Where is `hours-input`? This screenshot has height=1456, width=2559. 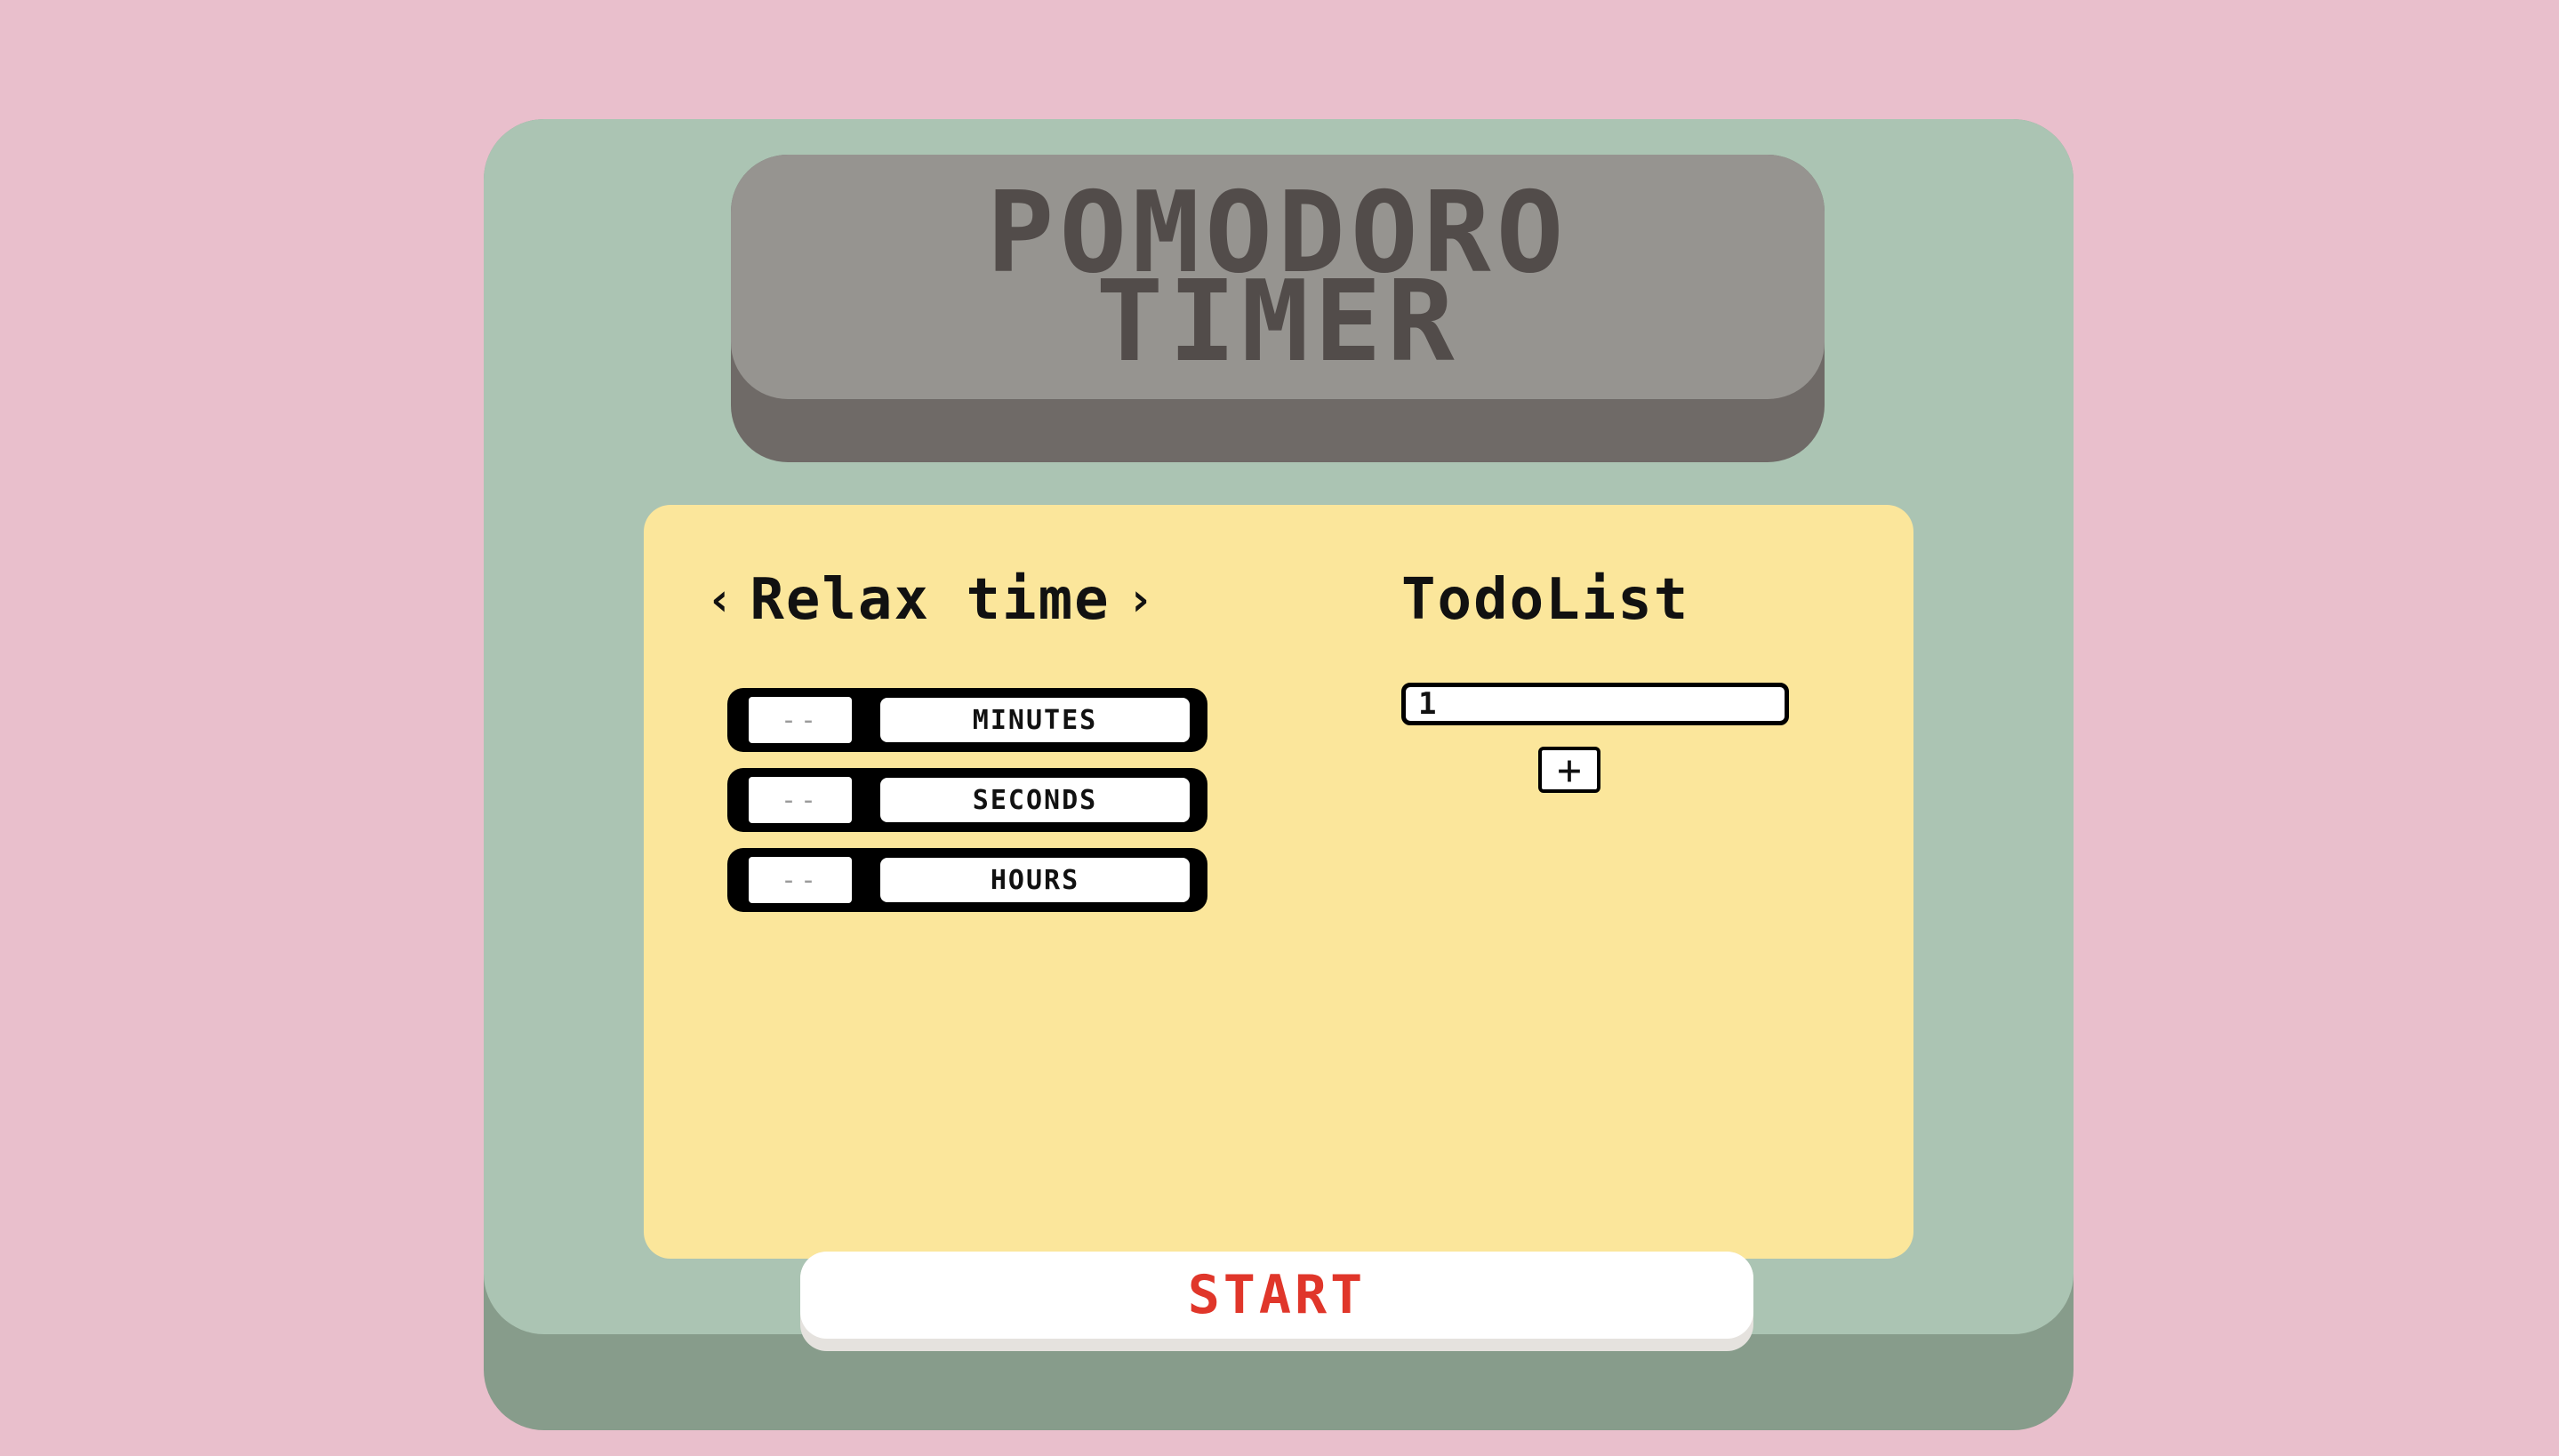
hours-input is located at coordinates (800, 880).